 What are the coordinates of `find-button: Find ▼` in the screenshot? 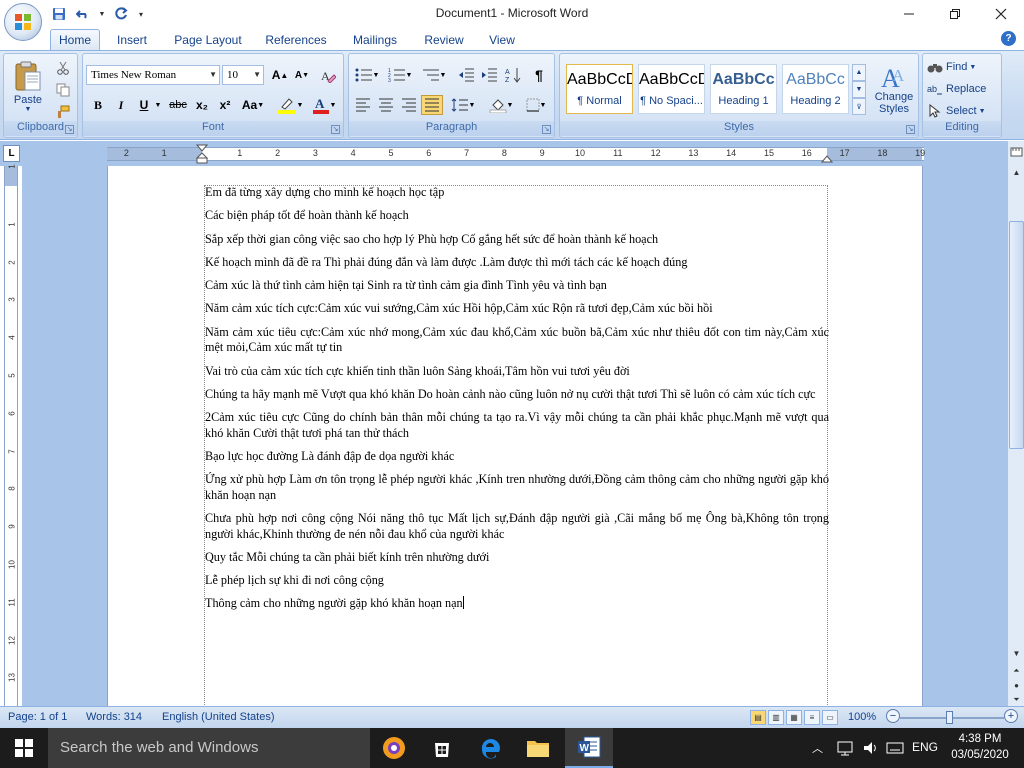 It's located at (951, 67).